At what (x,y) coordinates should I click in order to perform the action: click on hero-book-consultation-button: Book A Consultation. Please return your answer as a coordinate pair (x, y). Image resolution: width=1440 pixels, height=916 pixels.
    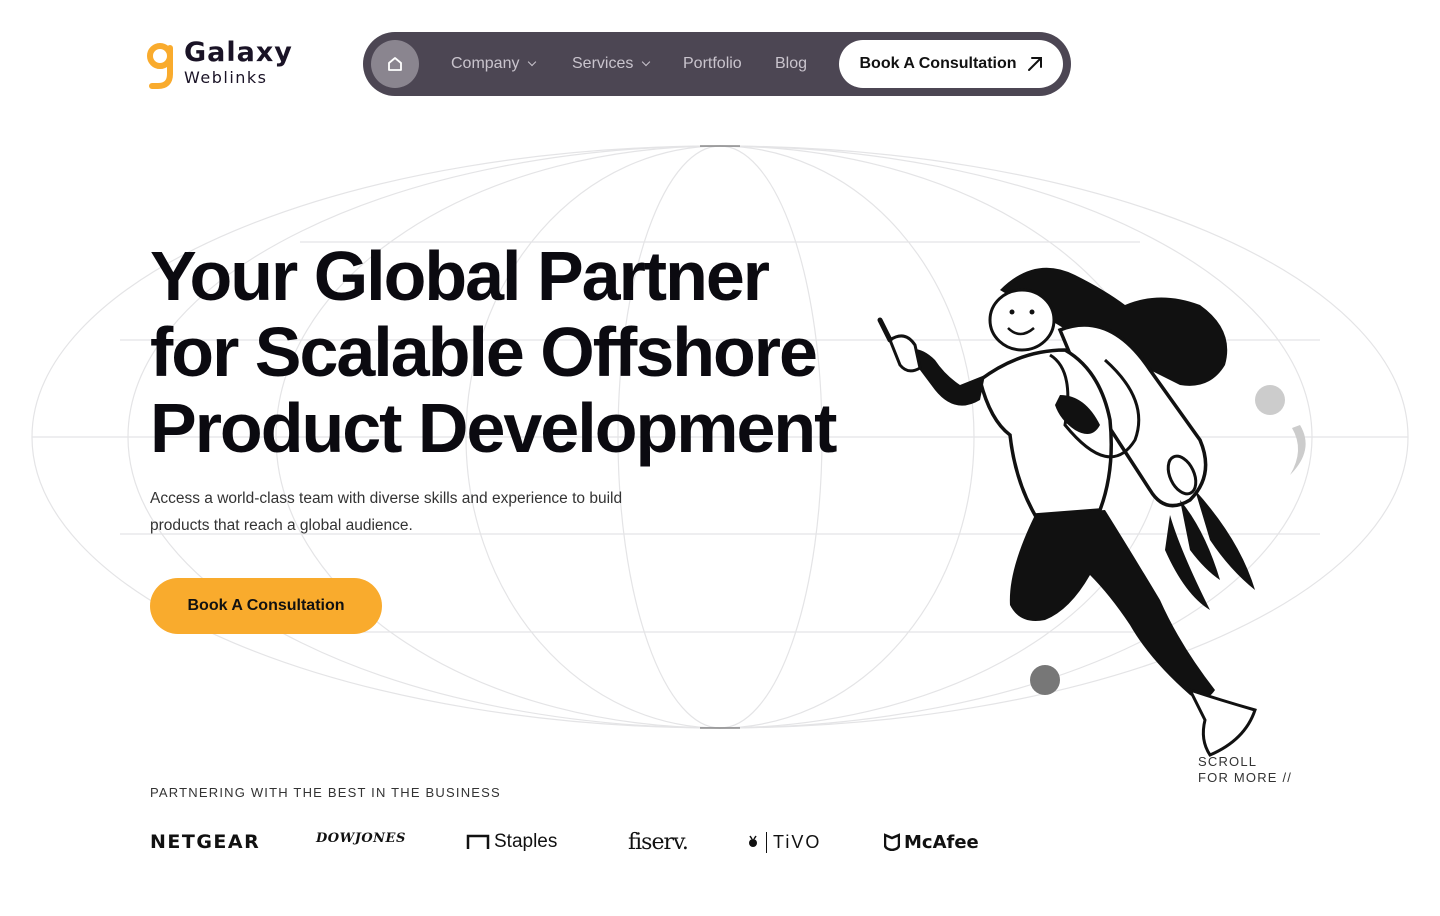
    Looking at the image, I should click on (266, 606).